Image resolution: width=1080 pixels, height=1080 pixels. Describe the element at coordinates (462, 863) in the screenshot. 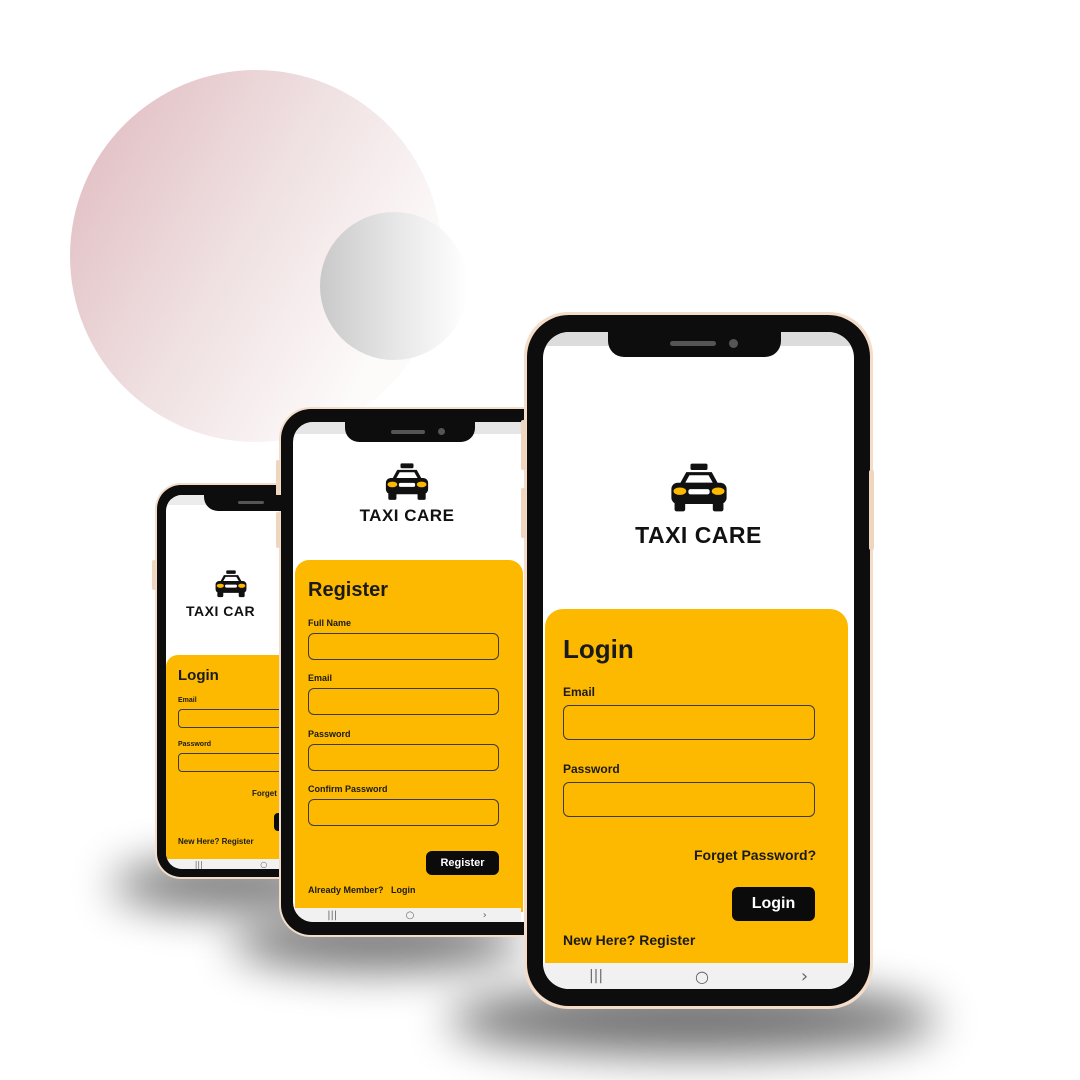

I see `register-button: Register` at that location.